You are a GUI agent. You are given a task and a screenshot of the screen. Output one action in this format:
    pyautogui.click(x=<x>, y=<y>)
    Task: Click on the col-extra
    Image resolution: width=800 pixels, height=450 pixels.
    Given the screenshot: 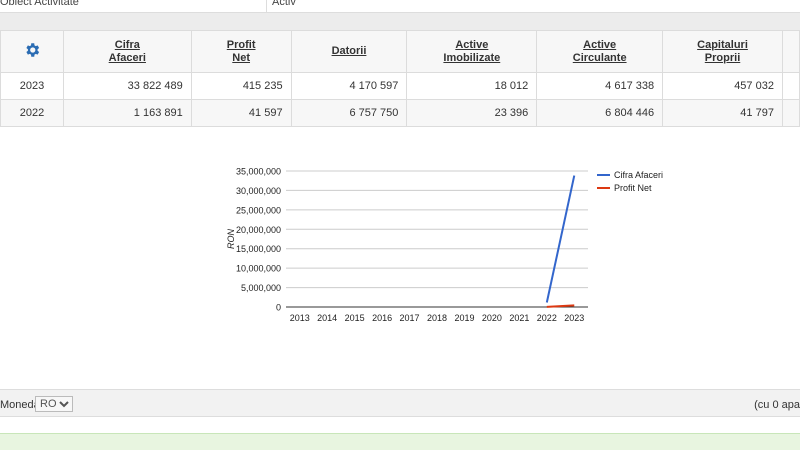 What is the action you would take?
    pyautogui.click(x=790, y=51)
    